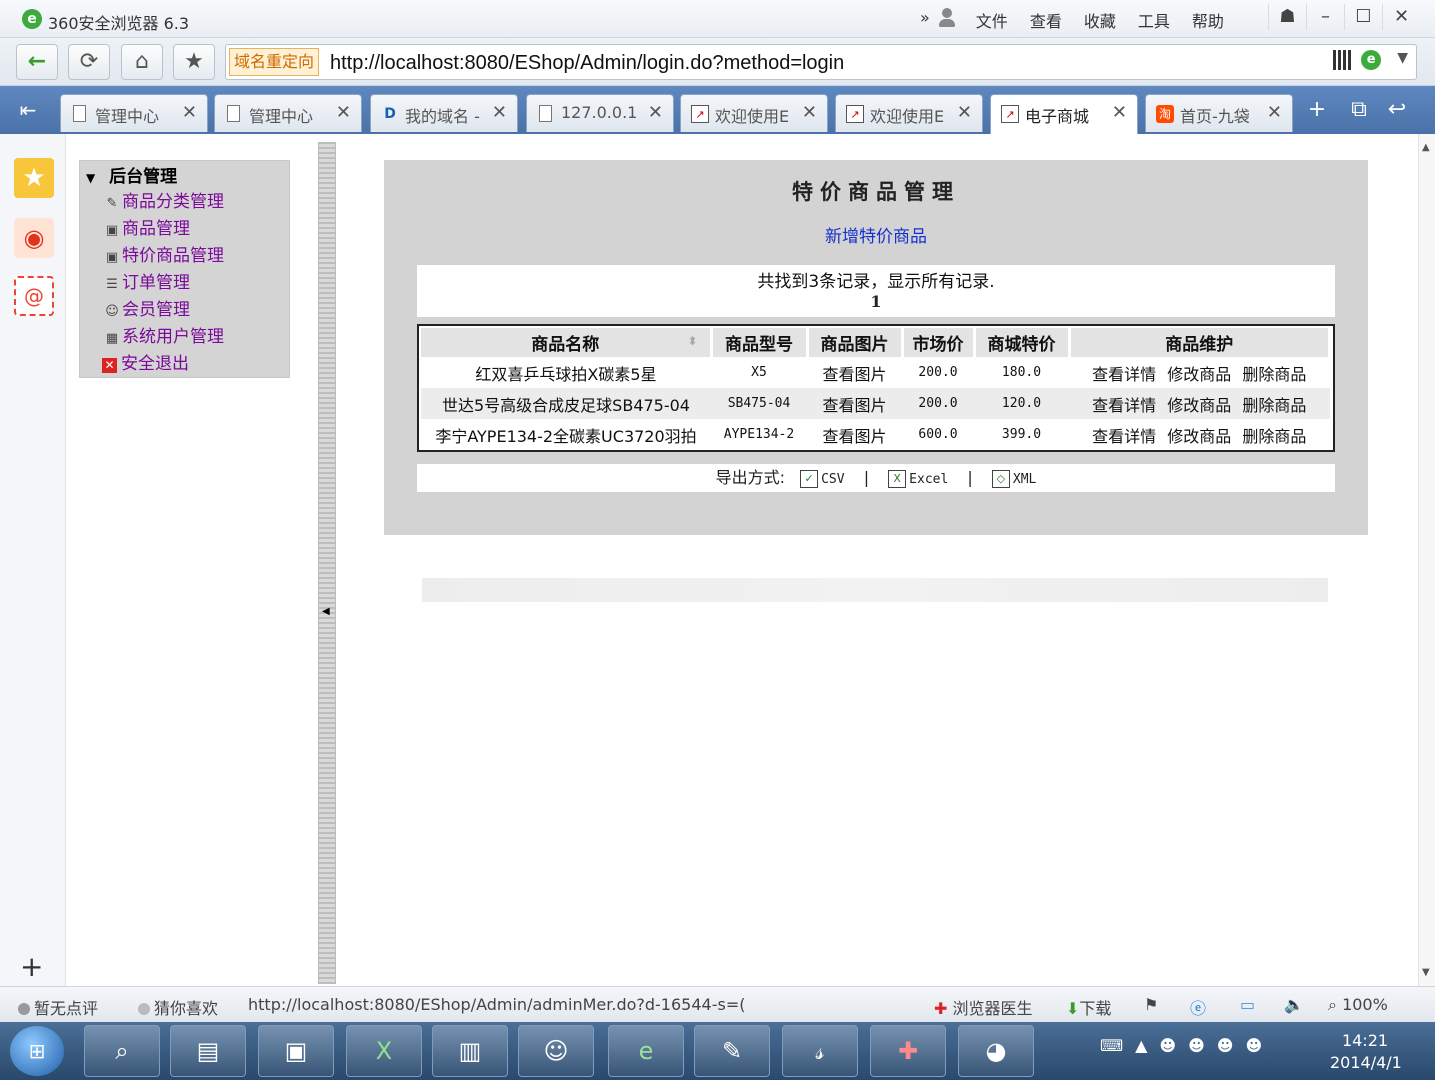  Describe the element at coordinates (909, 113) in the screenshot. I see `tab-welcome-2: ↗ 欢迎使用E ✕` at that location.